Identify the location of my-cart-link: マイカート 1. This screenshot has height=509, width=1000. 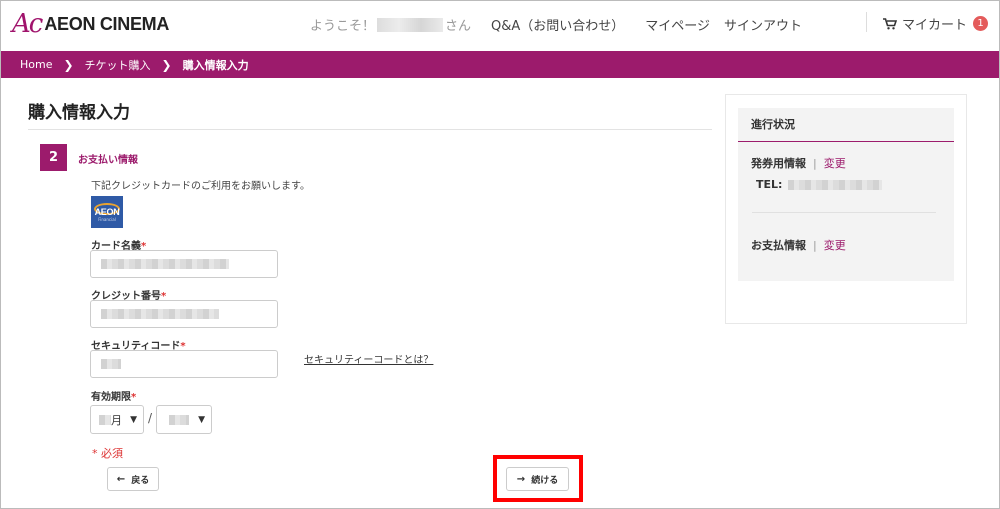
(936, 23).